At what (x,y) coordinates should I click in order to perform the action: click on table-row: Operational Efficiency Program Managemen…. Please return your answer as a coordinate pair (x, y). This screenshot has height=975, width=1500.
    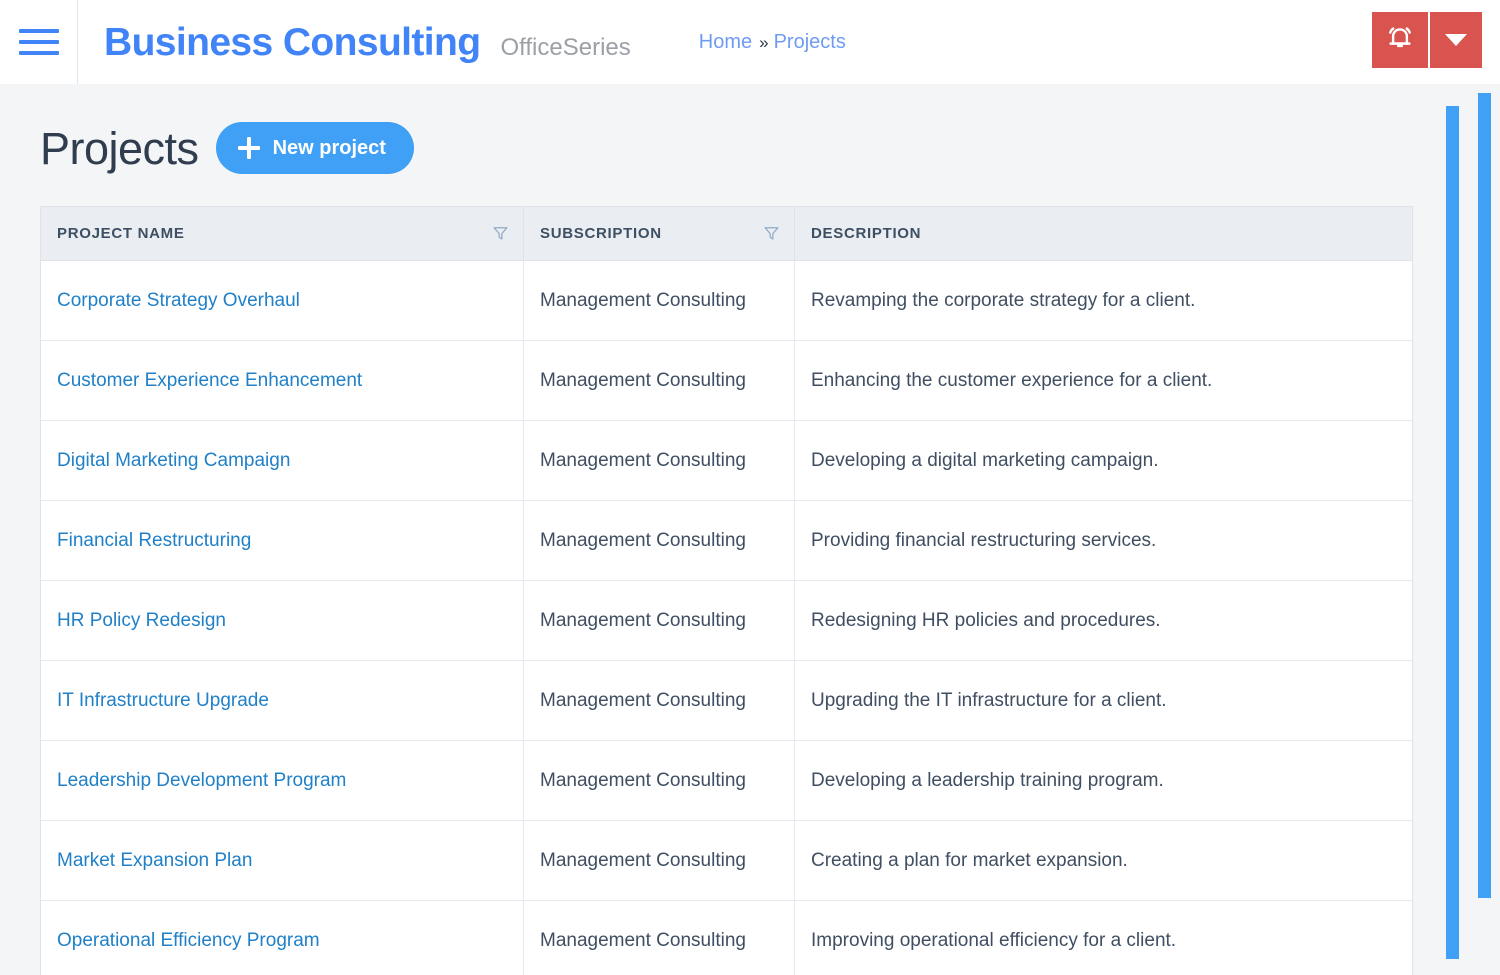
    Looking at the image, I should click on (726, 937).